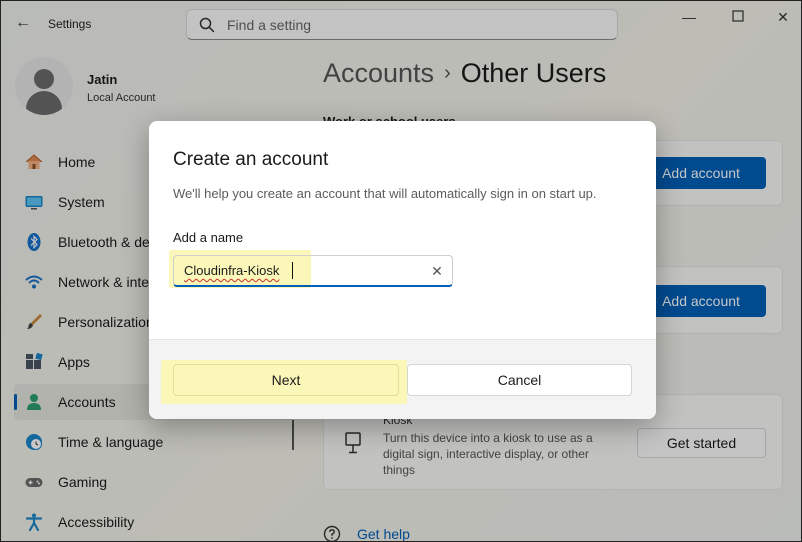  Describe the element at coordinates (232, 270) in the screenshot. I see `name-field-value: Cloudinfra-Kiosk` at that location.